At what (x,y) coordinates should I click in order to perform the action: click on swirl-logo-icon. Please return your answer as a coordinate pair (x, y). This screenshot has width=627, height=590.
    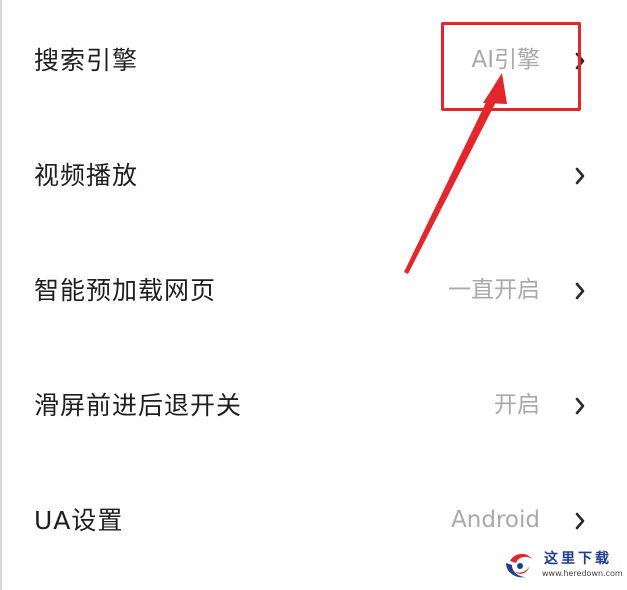
    Looking at the image, I should click on (519, 565).